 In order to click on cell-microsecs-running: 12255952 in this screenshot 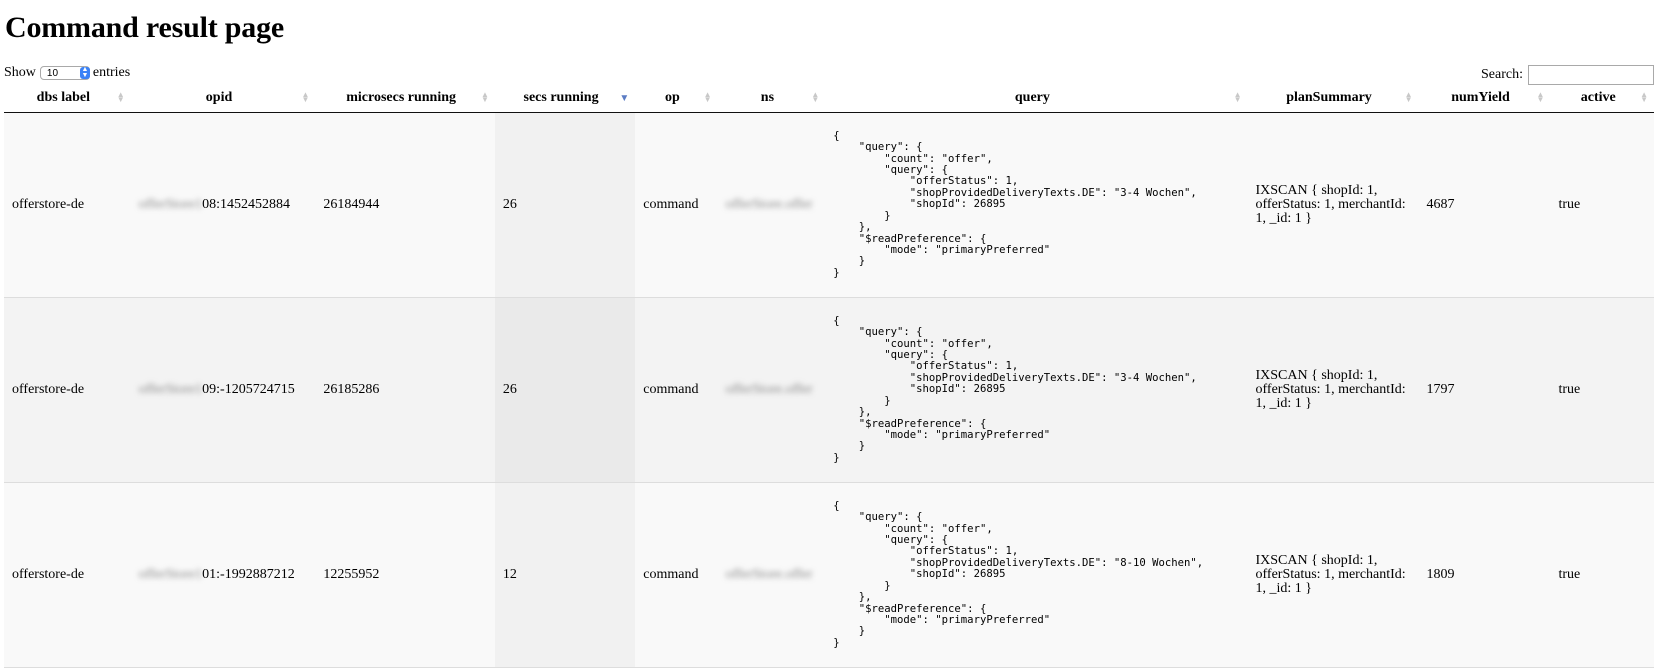, I will do `click(405, 575)`.